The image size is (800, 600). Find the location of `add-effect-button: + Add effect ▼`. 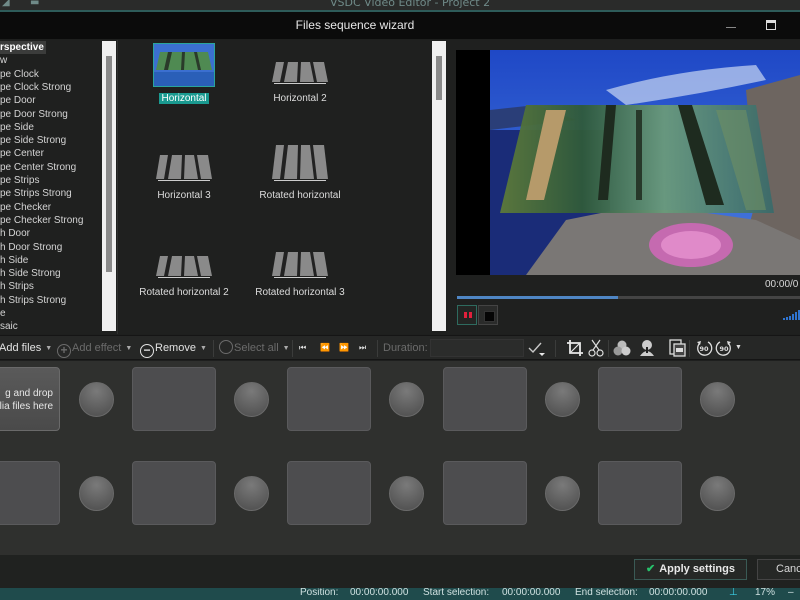

add-effect-button: + Add effect ▼ is located at coordinates (94, 348).